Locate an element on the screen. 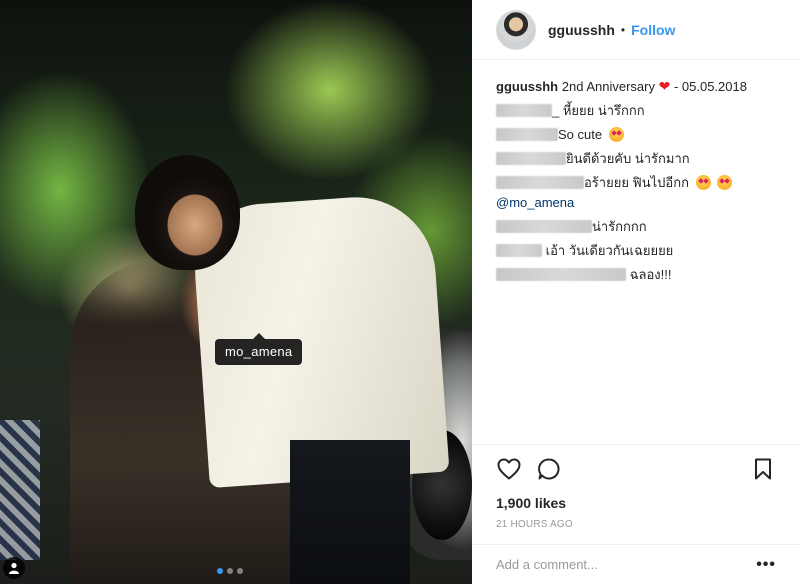  comment-text: ฉลอง!!! is located at coordinates (650, 274).